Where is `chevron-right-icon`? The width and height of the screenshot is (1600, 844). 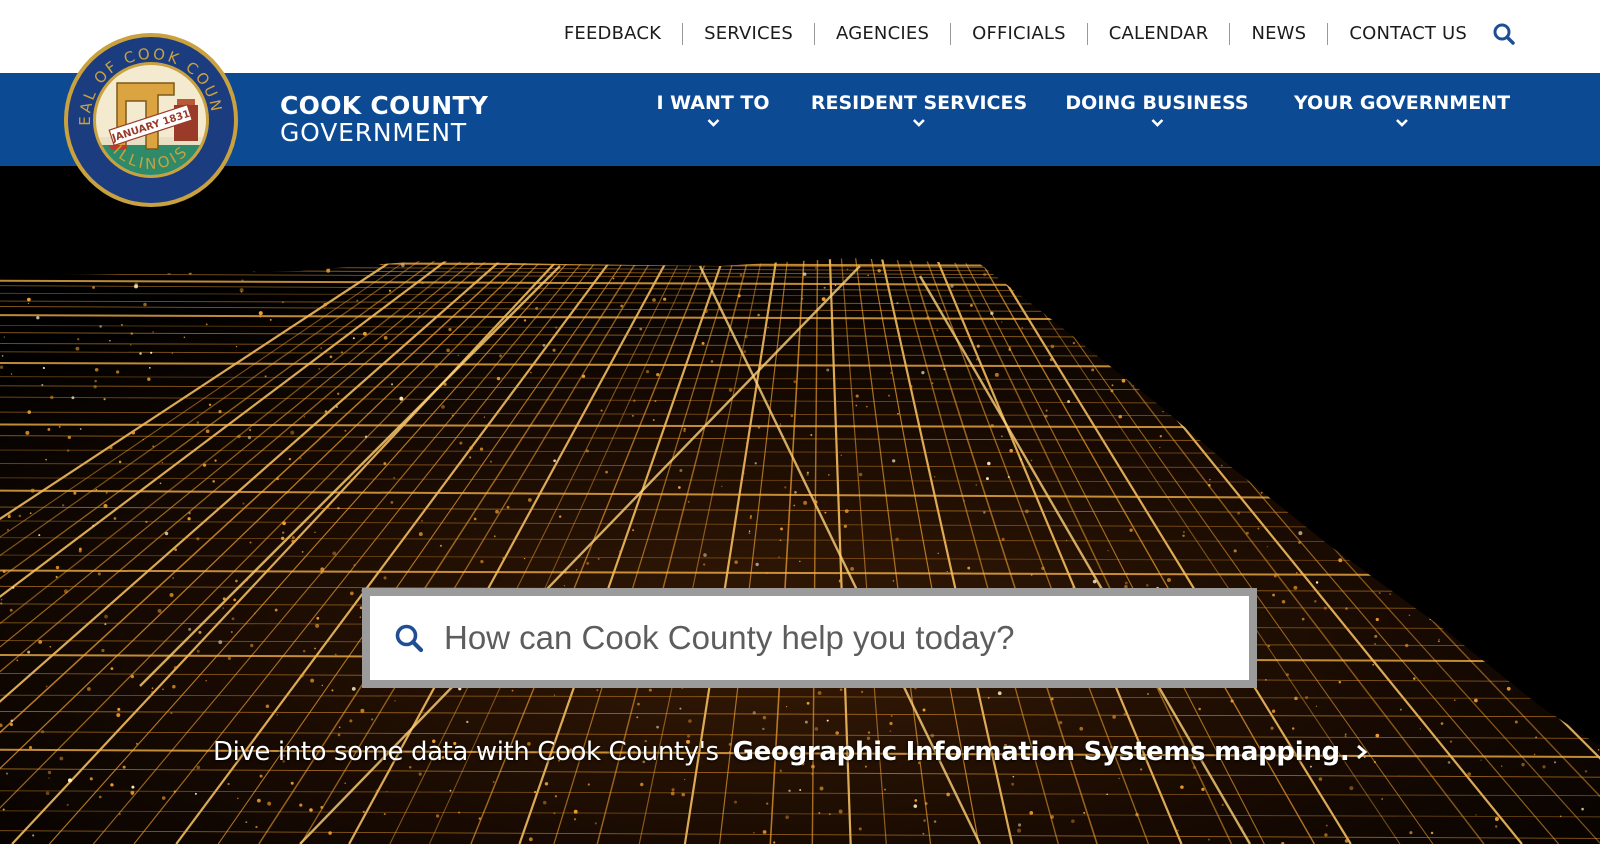
chevron-right-icon is located at coordinates (1362, 752).